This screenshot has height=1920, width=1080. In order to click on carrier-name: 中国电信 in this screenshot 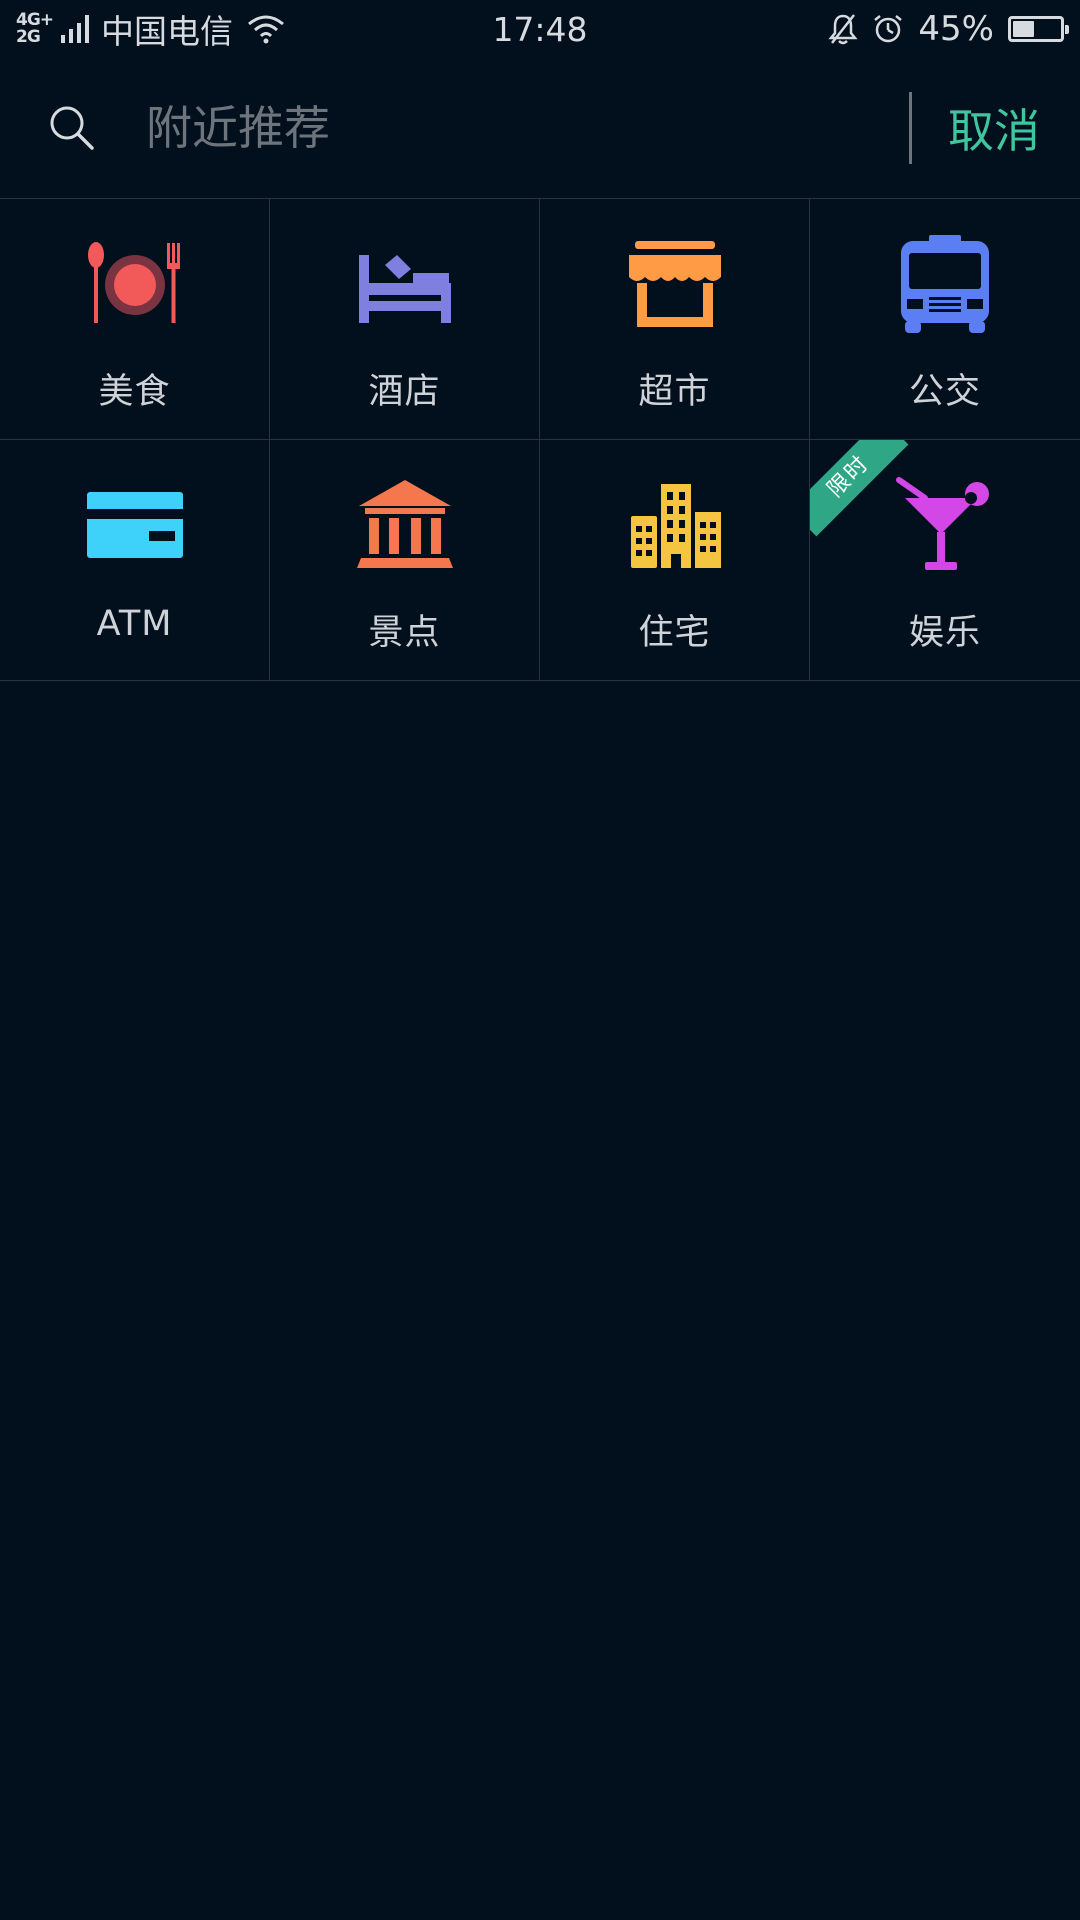, I will do `click(167, 31)`.